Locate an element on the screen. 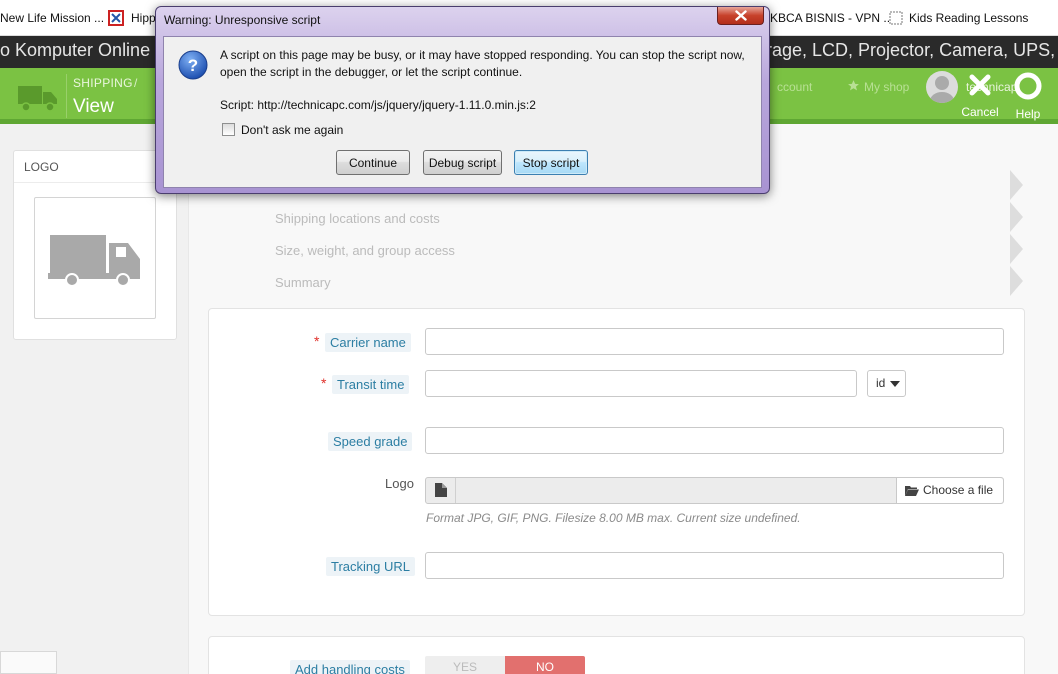 This screenshot has width=1058, height=674. bookmark-favicon-icon is located at coordinates (116, 18).